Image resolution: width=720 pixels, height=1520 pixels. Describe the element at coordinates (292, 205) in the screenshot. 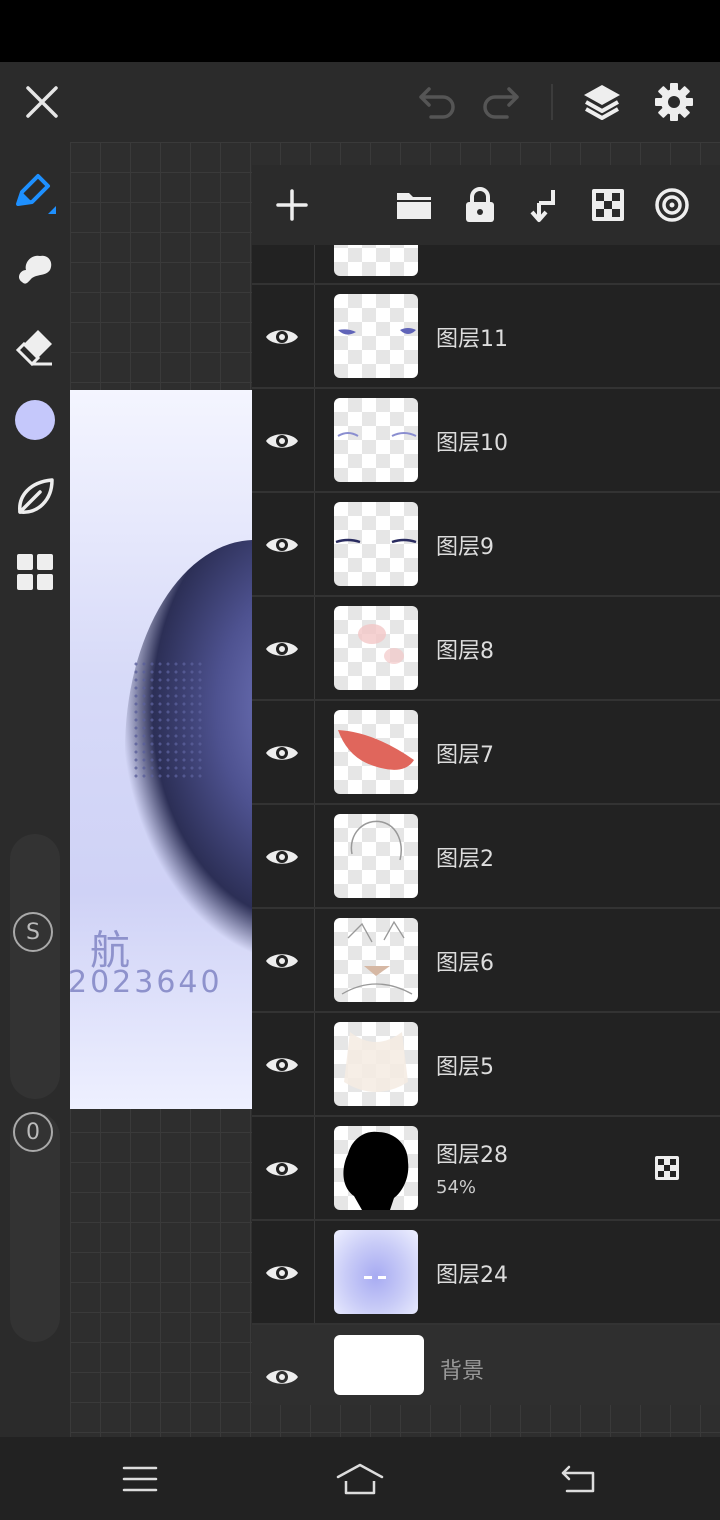

I see `add-layer-icon` at that location.